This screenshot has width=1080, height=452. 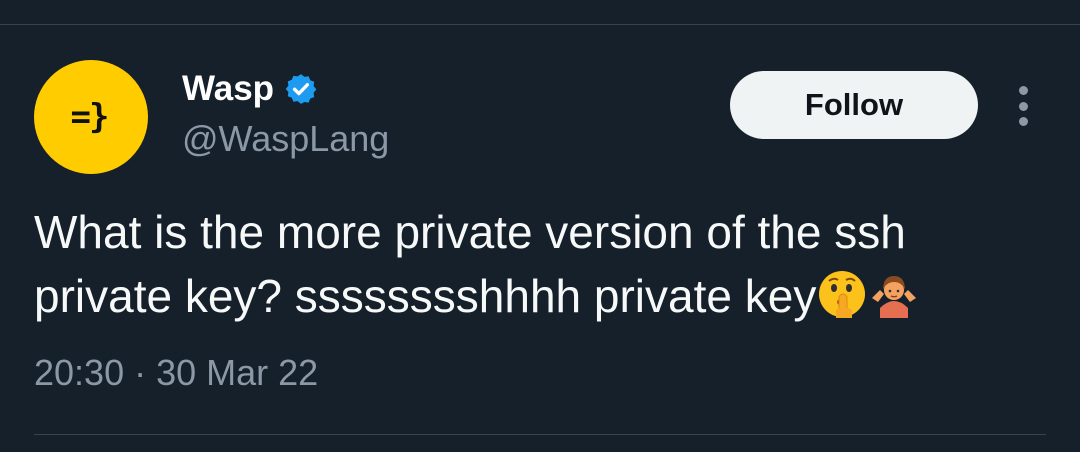 I want to click on verified-badge-icon, so click(x=301, y=89).